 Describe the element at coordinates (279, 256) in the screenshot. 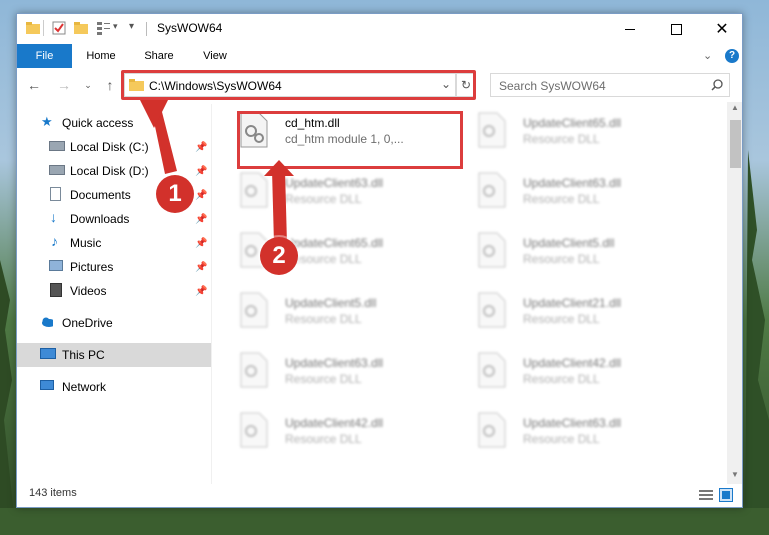

I see `step-2-badge: 2` at that location.